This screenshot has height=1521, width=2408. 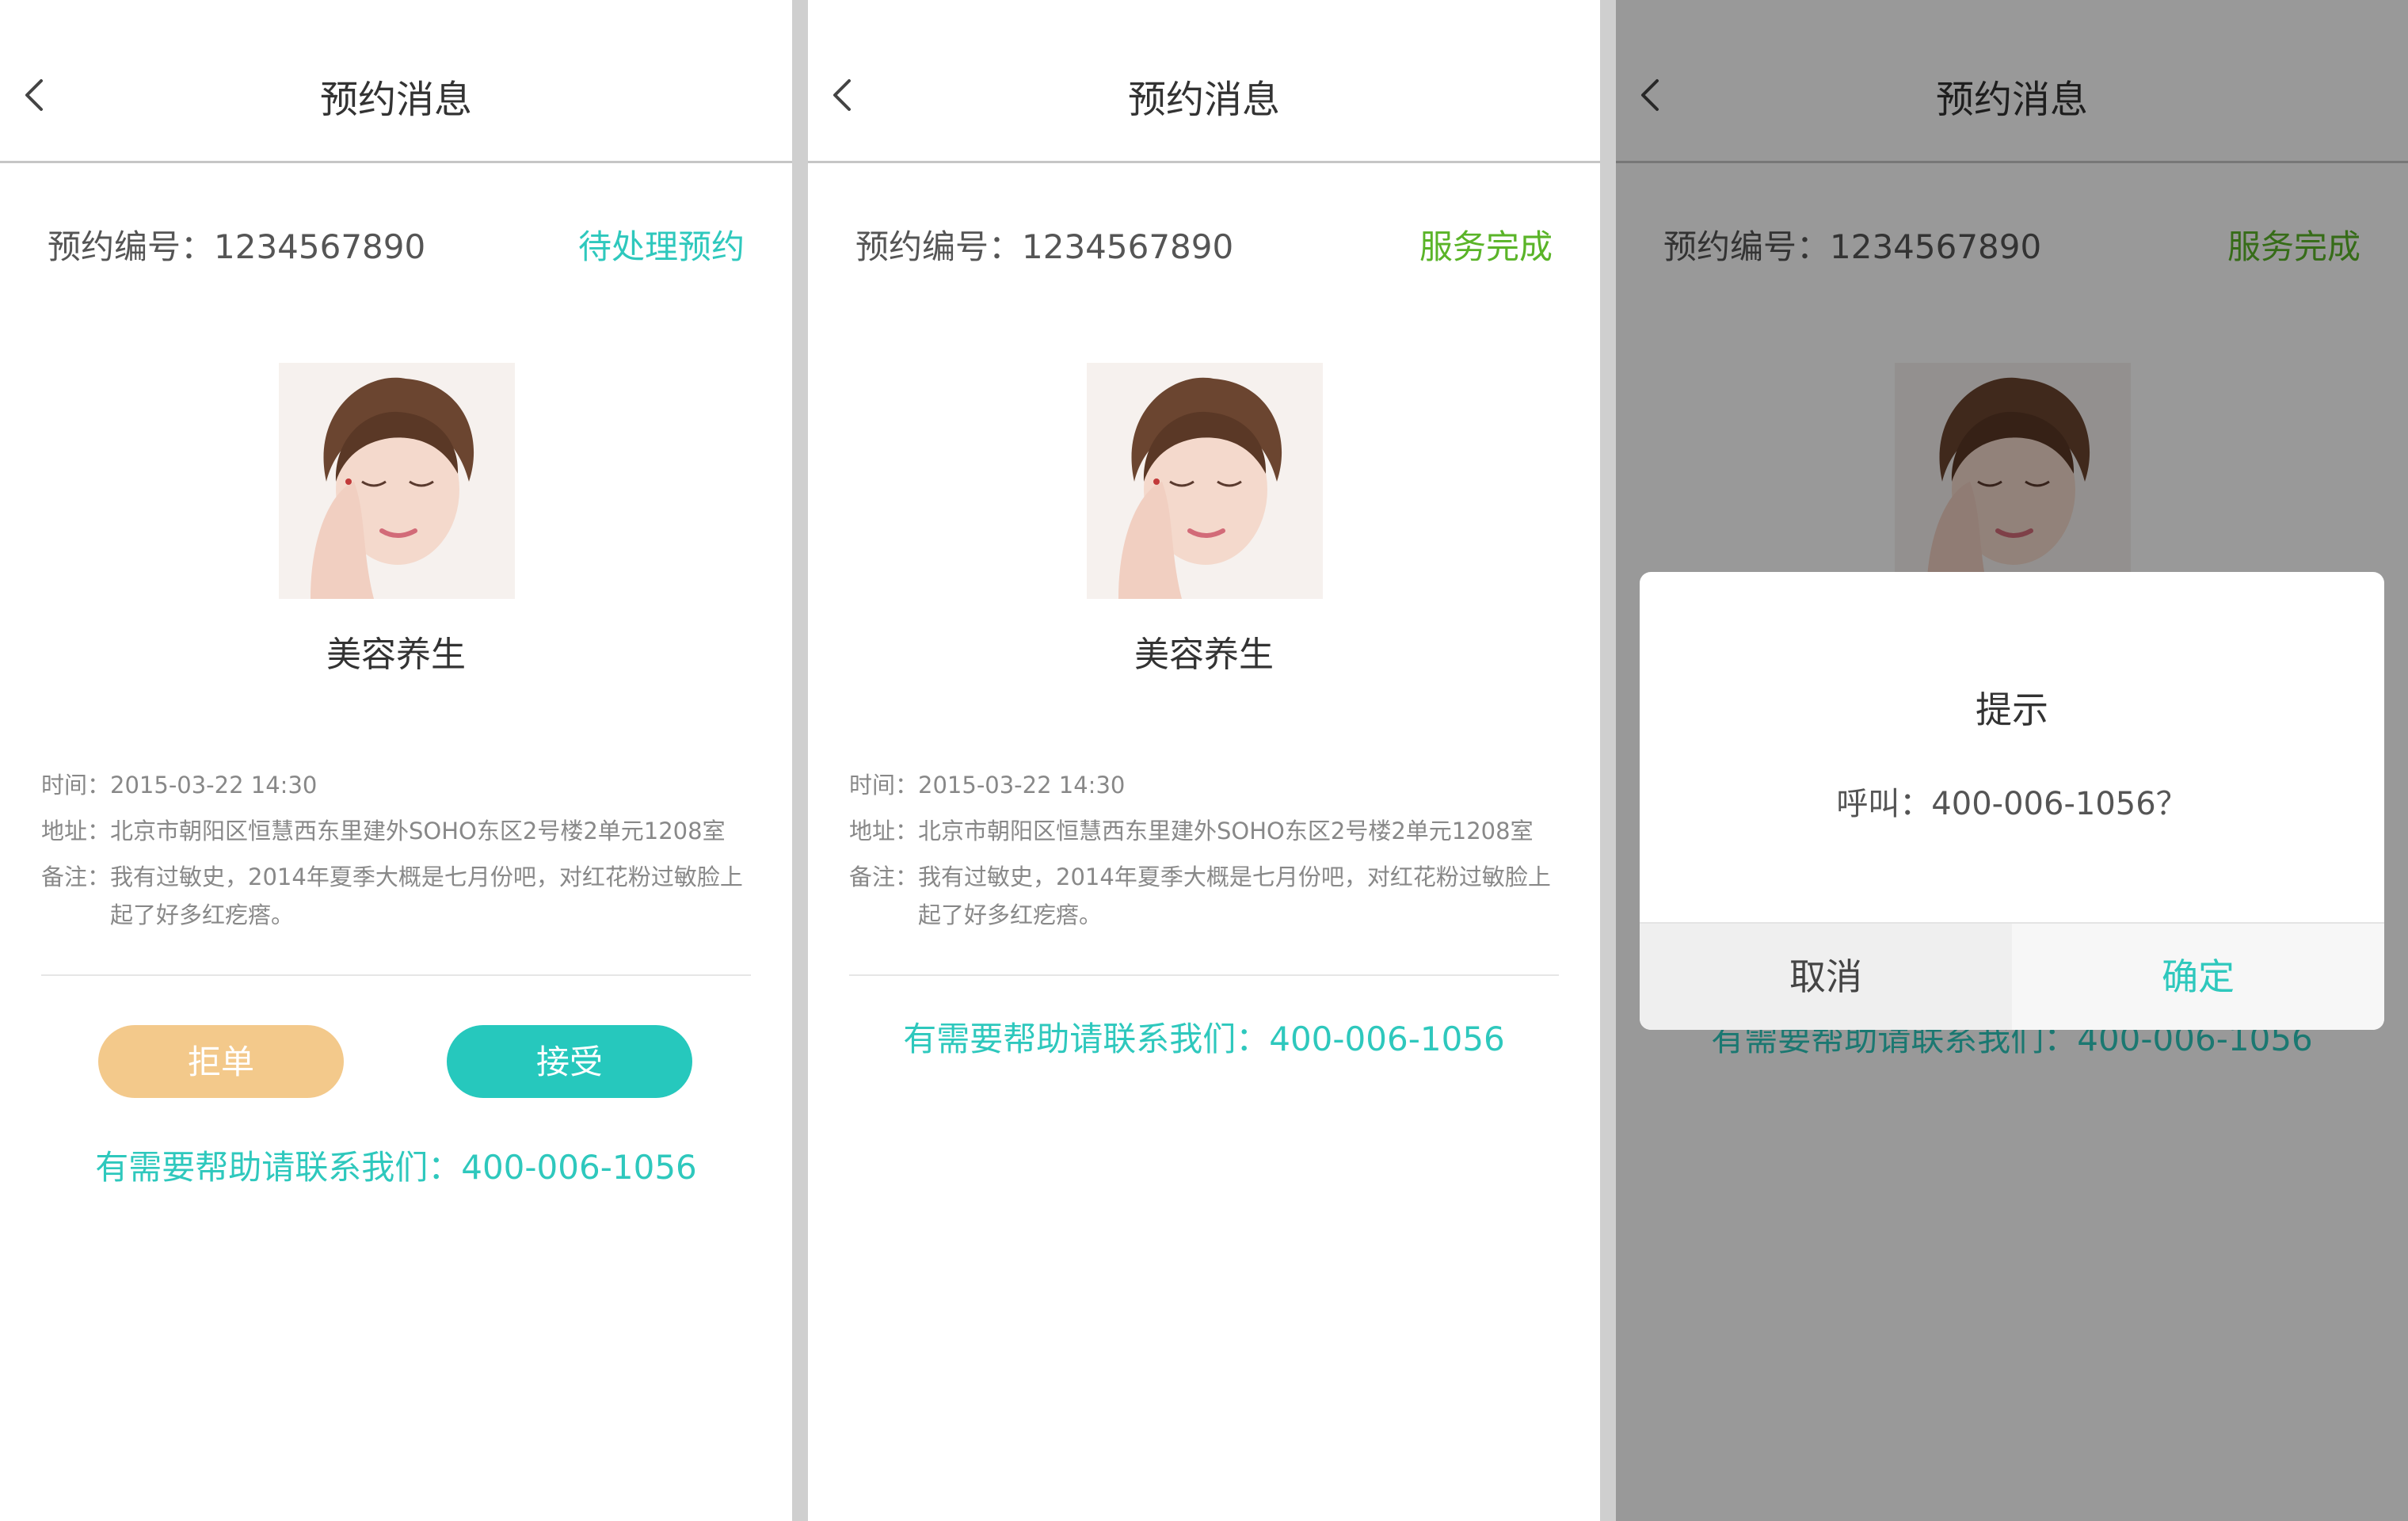 What do you see at coordinates (1486, 246) in the screenshot?
I see `order-status: 服务完成` at bounding box center [1486, 246].